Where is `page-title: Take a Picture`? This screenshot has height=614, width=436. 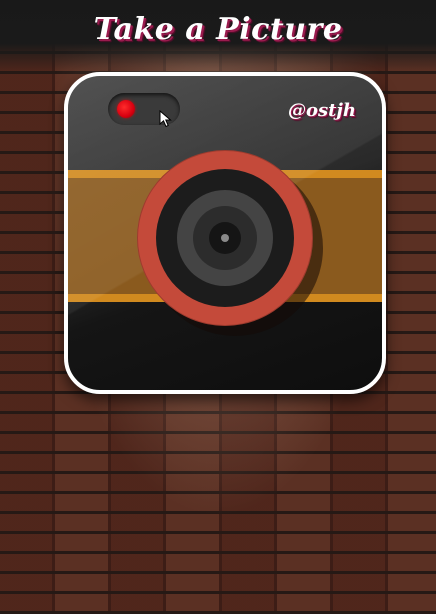
page-title: Take a Picture is located at coordinates (218, 29).